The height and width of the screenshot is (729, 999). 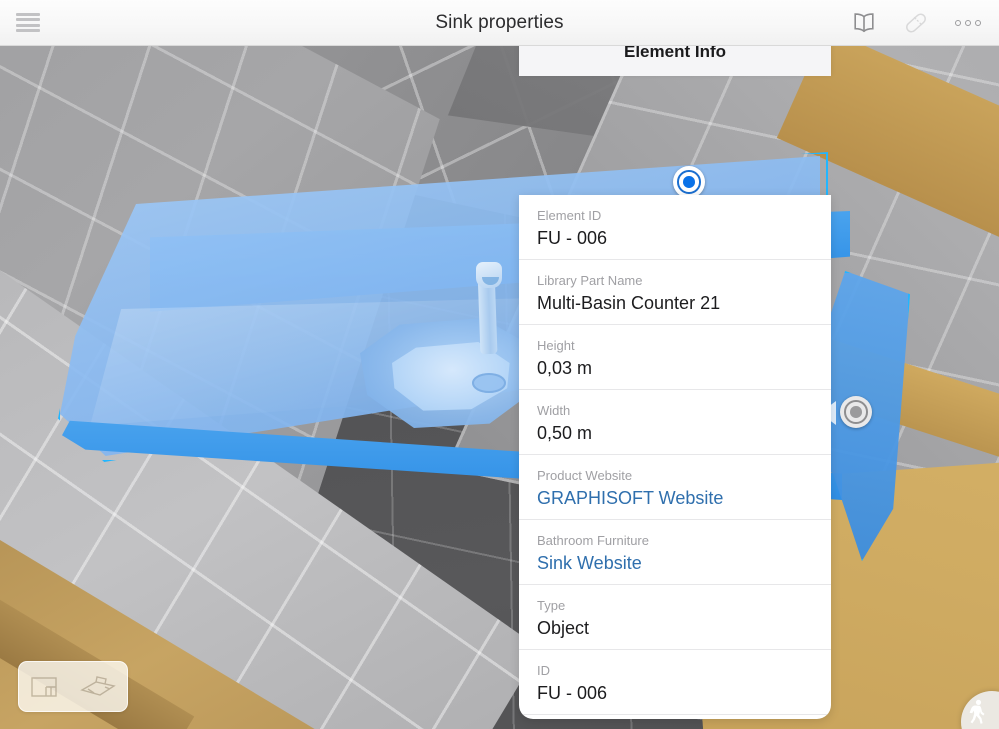 I want to click on library-book-icon, so click(x=864, y=23).